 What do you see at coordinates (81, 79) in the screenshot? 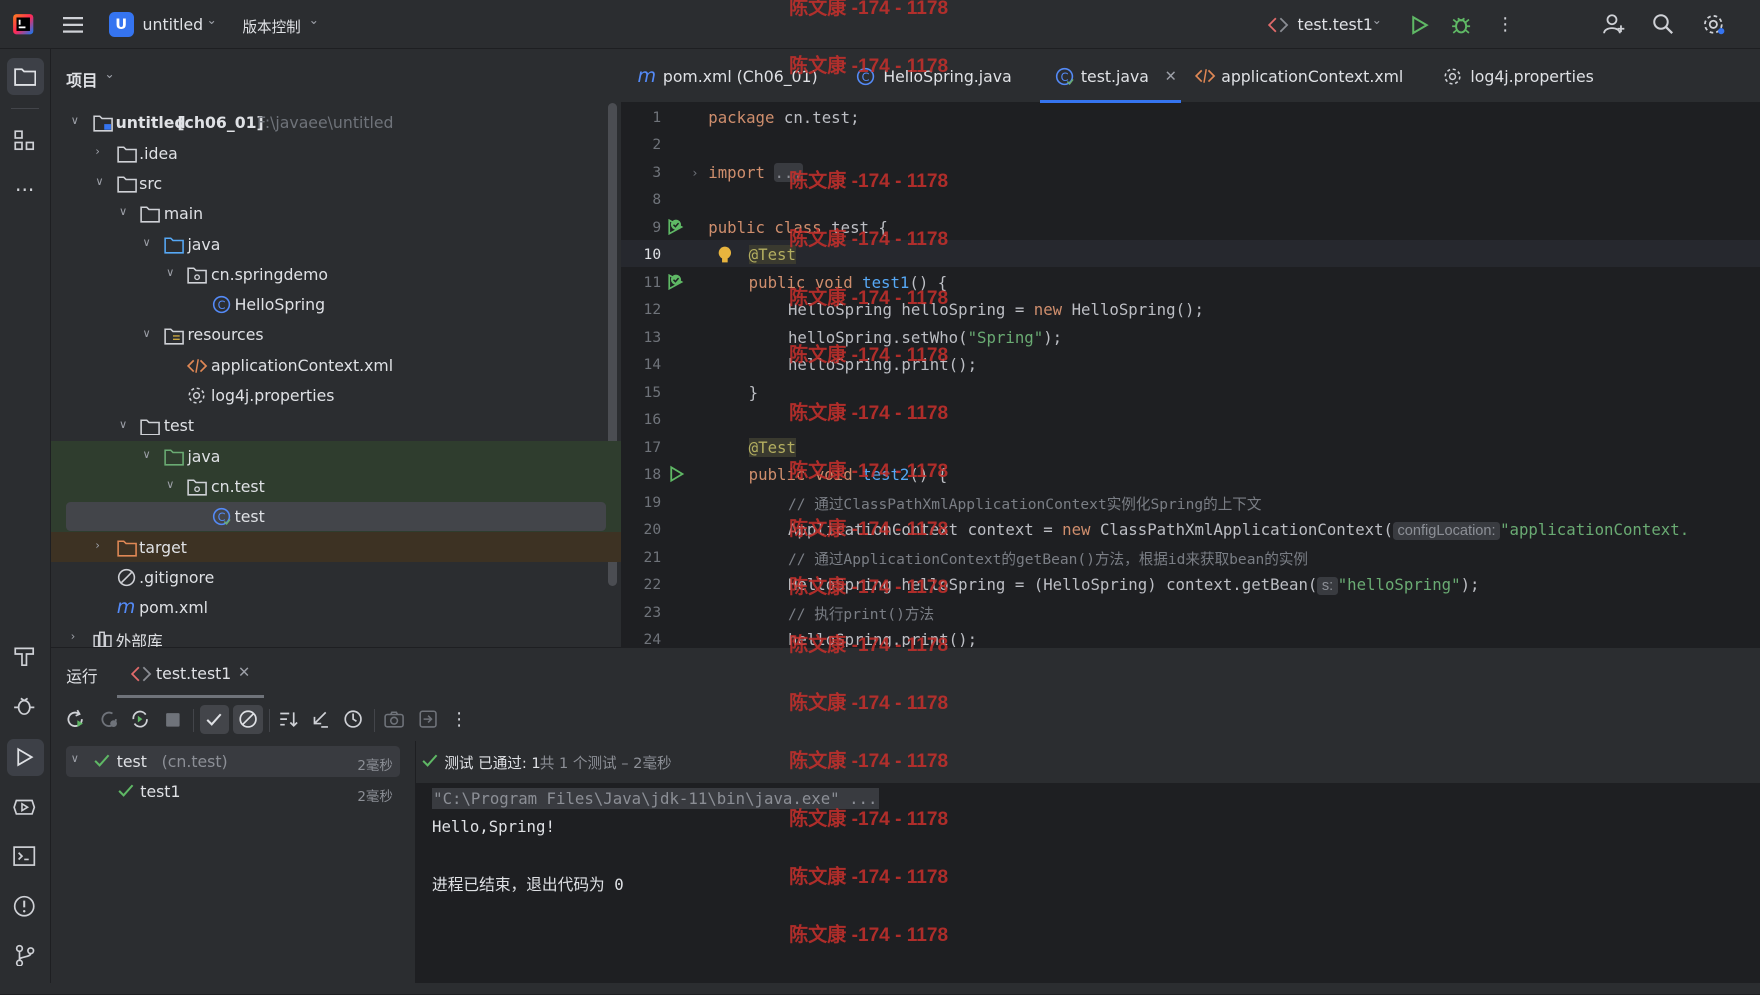
I see `project-panel-title: 项目` at bounding box center [81, 79].